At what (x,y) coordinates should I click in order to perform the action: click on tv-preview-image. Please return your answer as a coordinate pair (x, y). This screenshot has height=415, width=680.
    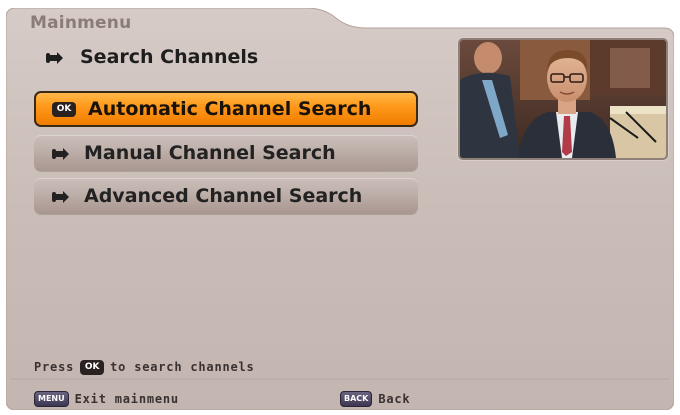
    Looking at the image, I should click on (563, 99).